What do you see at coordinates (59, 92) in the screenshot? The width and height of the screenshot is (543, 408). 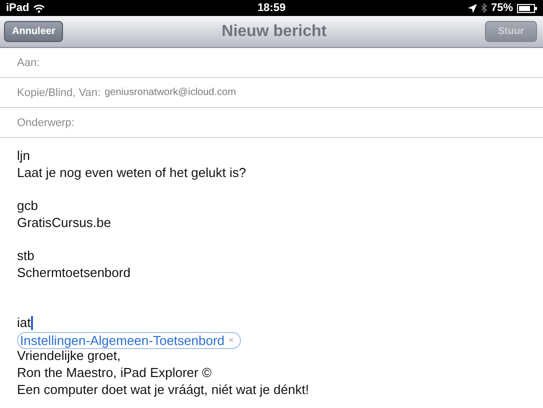 I see `field-label: Kopie/Blind, Van:` at bounding box center [59, 92].